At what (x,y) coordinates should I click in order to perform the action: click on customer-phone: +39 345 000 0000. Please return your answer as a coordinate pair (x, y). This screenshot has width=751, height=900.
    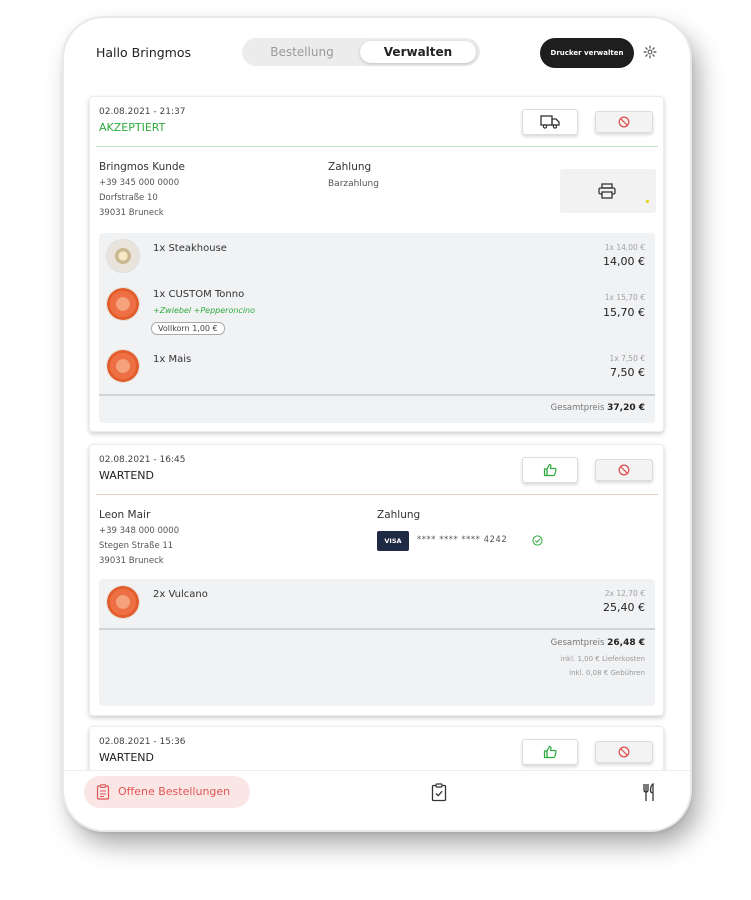
    Looking at the image, I should click on (139, 183).